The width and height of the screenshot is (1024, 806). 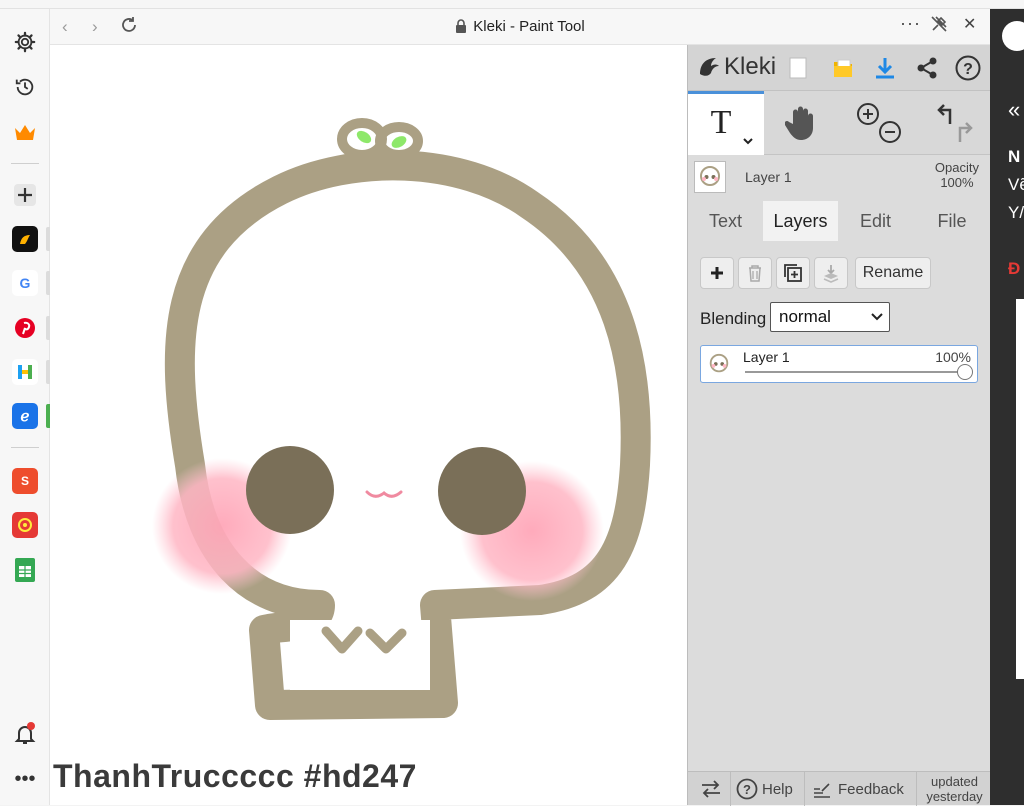 I want to click on layer-opacity-slider-handle, so click(x=965, y=372).